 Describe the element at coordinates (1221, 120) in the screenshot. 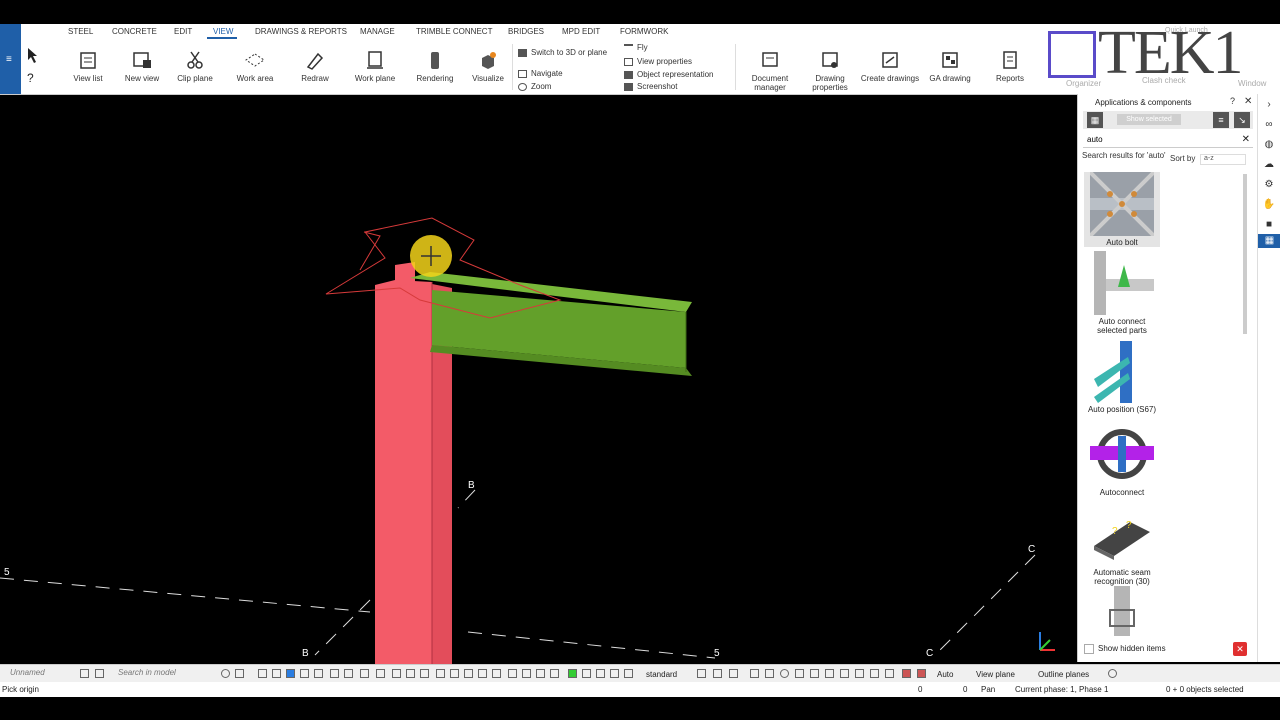

I see `list-view-icon: ≡` at that location.